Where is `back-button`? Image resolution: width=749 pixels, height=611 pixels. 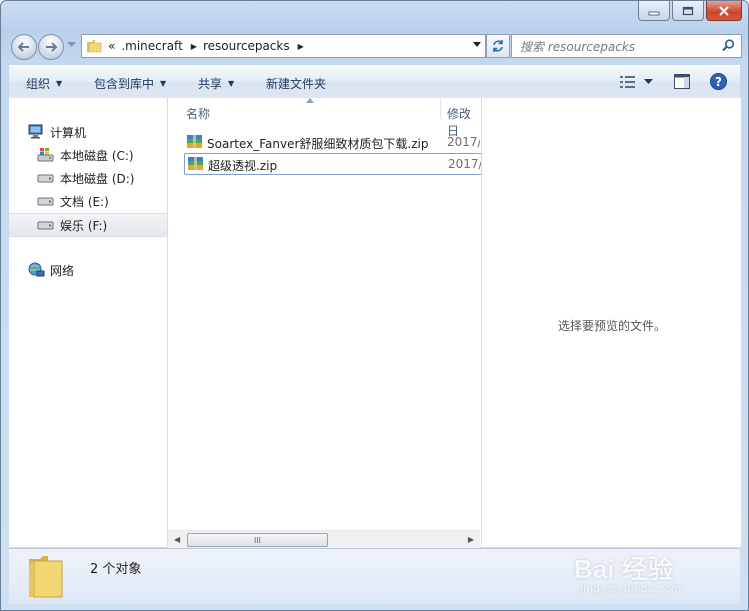 back-button is located at coordinates (24, 47).